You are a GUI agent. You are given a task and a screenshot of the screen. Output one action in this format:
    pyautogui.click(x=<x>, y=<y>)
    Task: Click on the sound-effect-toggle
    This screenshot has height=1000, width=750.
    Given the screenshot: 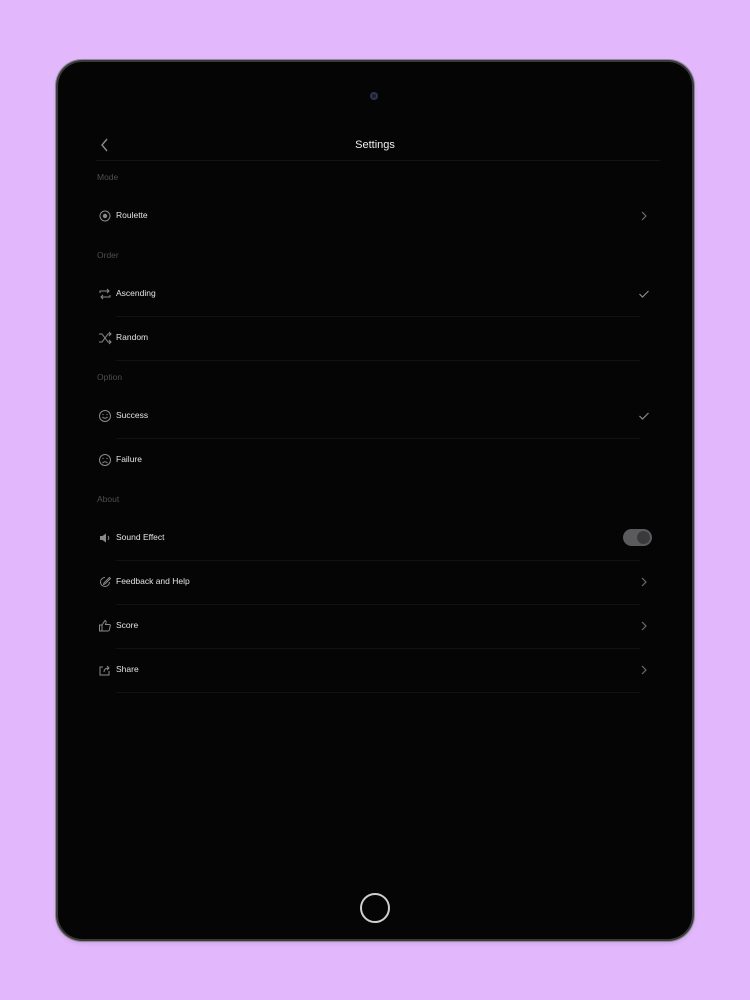 What is the action you would take?
    pyautogui.click(x=637, y=537)
    